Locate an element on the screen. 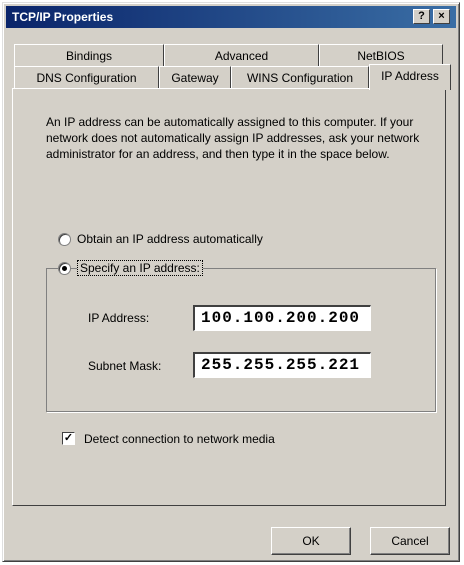  tab-bindings: Bindings is located at coordinates (89, 55).